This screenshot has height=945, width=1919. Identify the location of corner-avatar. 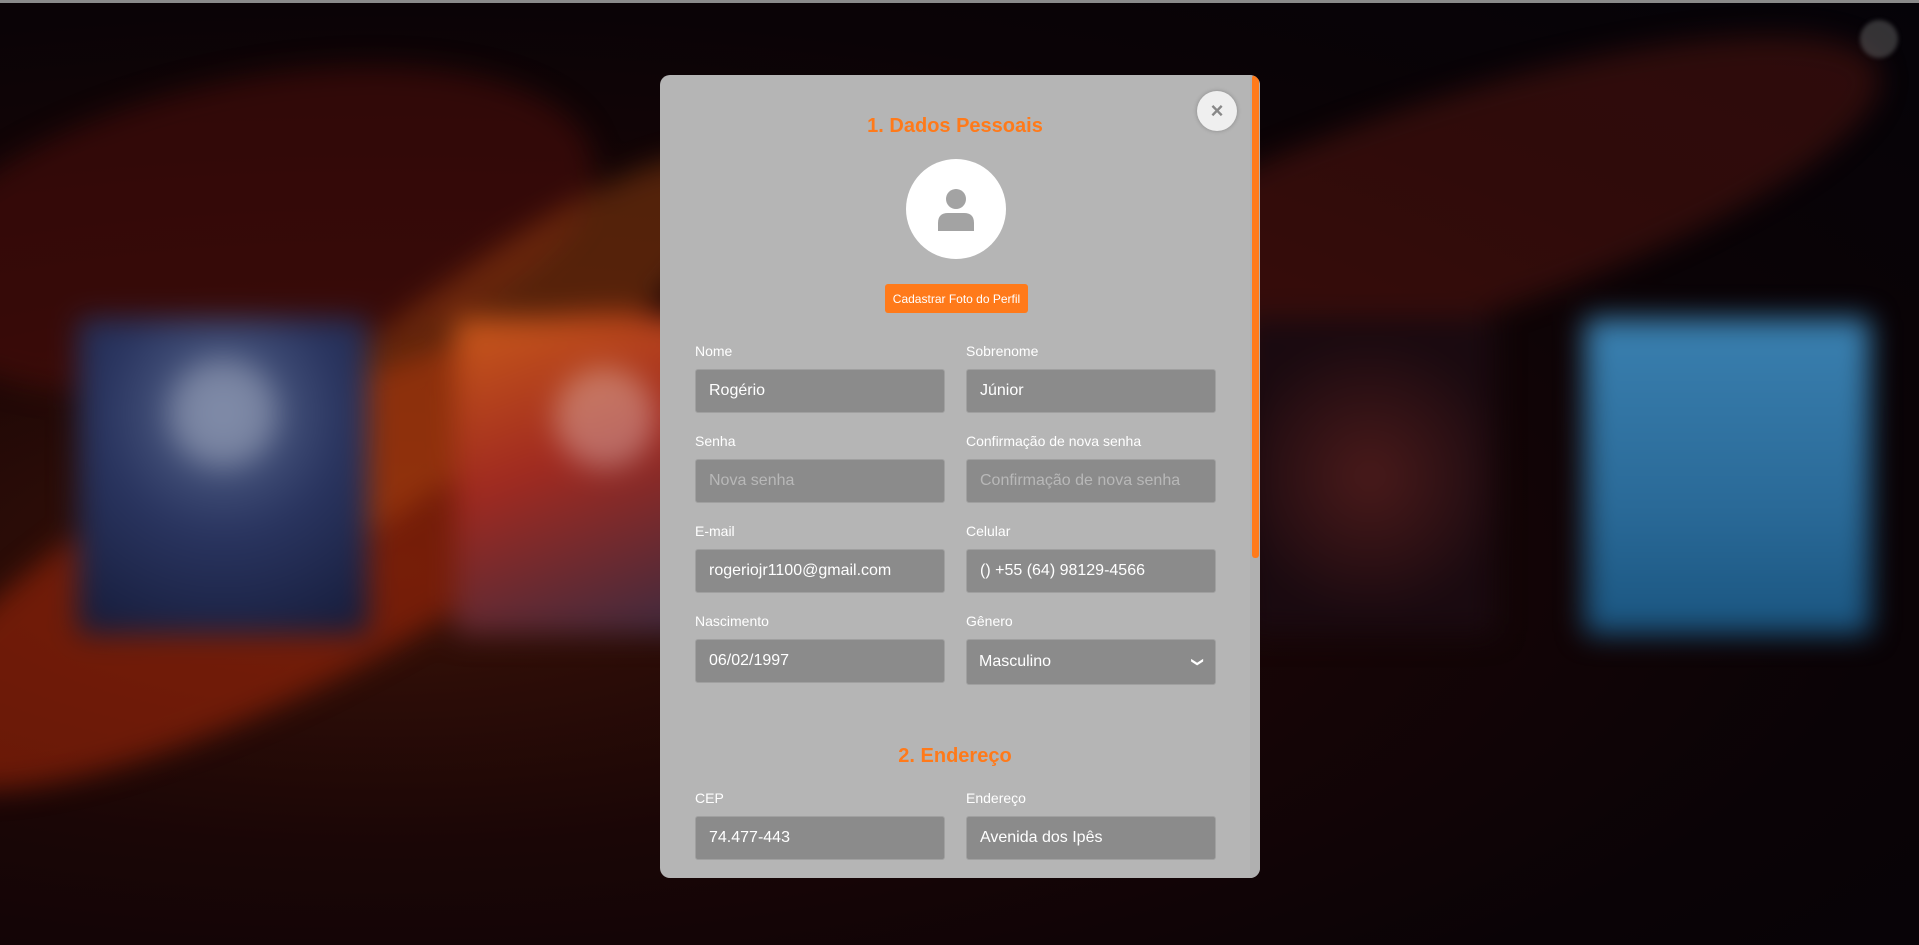
(1879, 39).